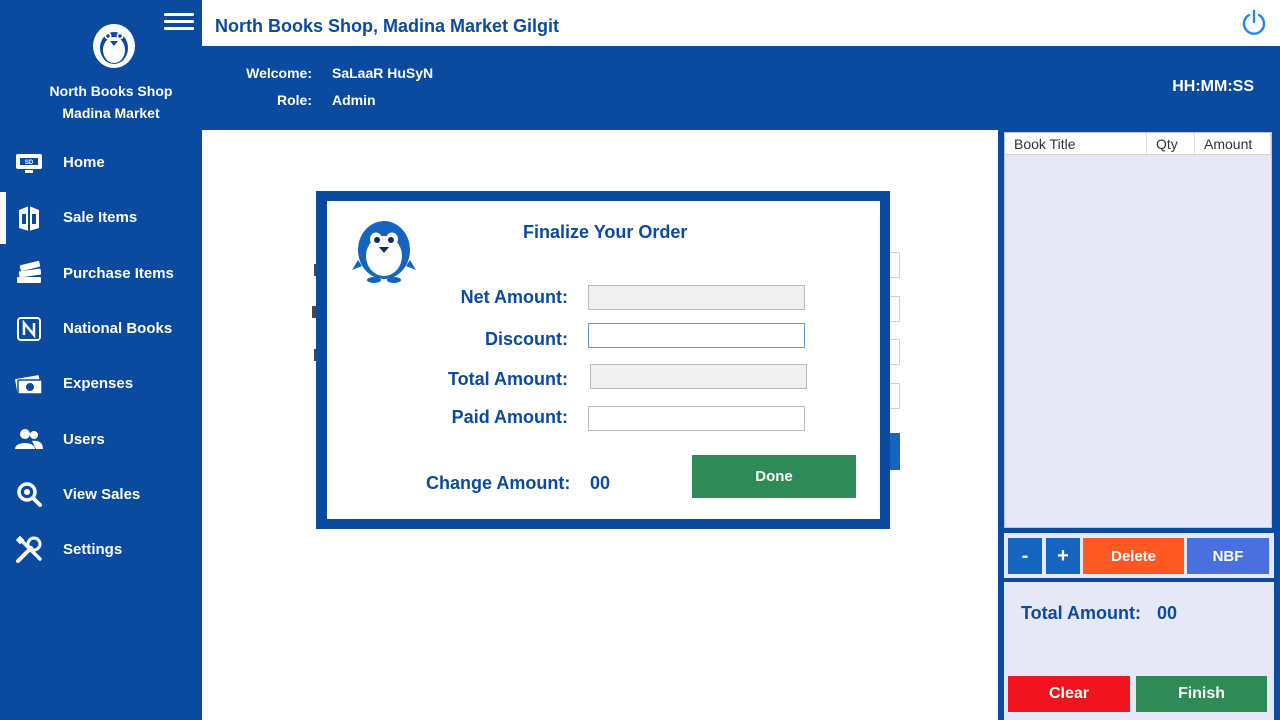  What do you see at coordinates (514, 297) in the screenshot?
I see `net-amount-label: Net Amount:` at bounding box center [514, 297].